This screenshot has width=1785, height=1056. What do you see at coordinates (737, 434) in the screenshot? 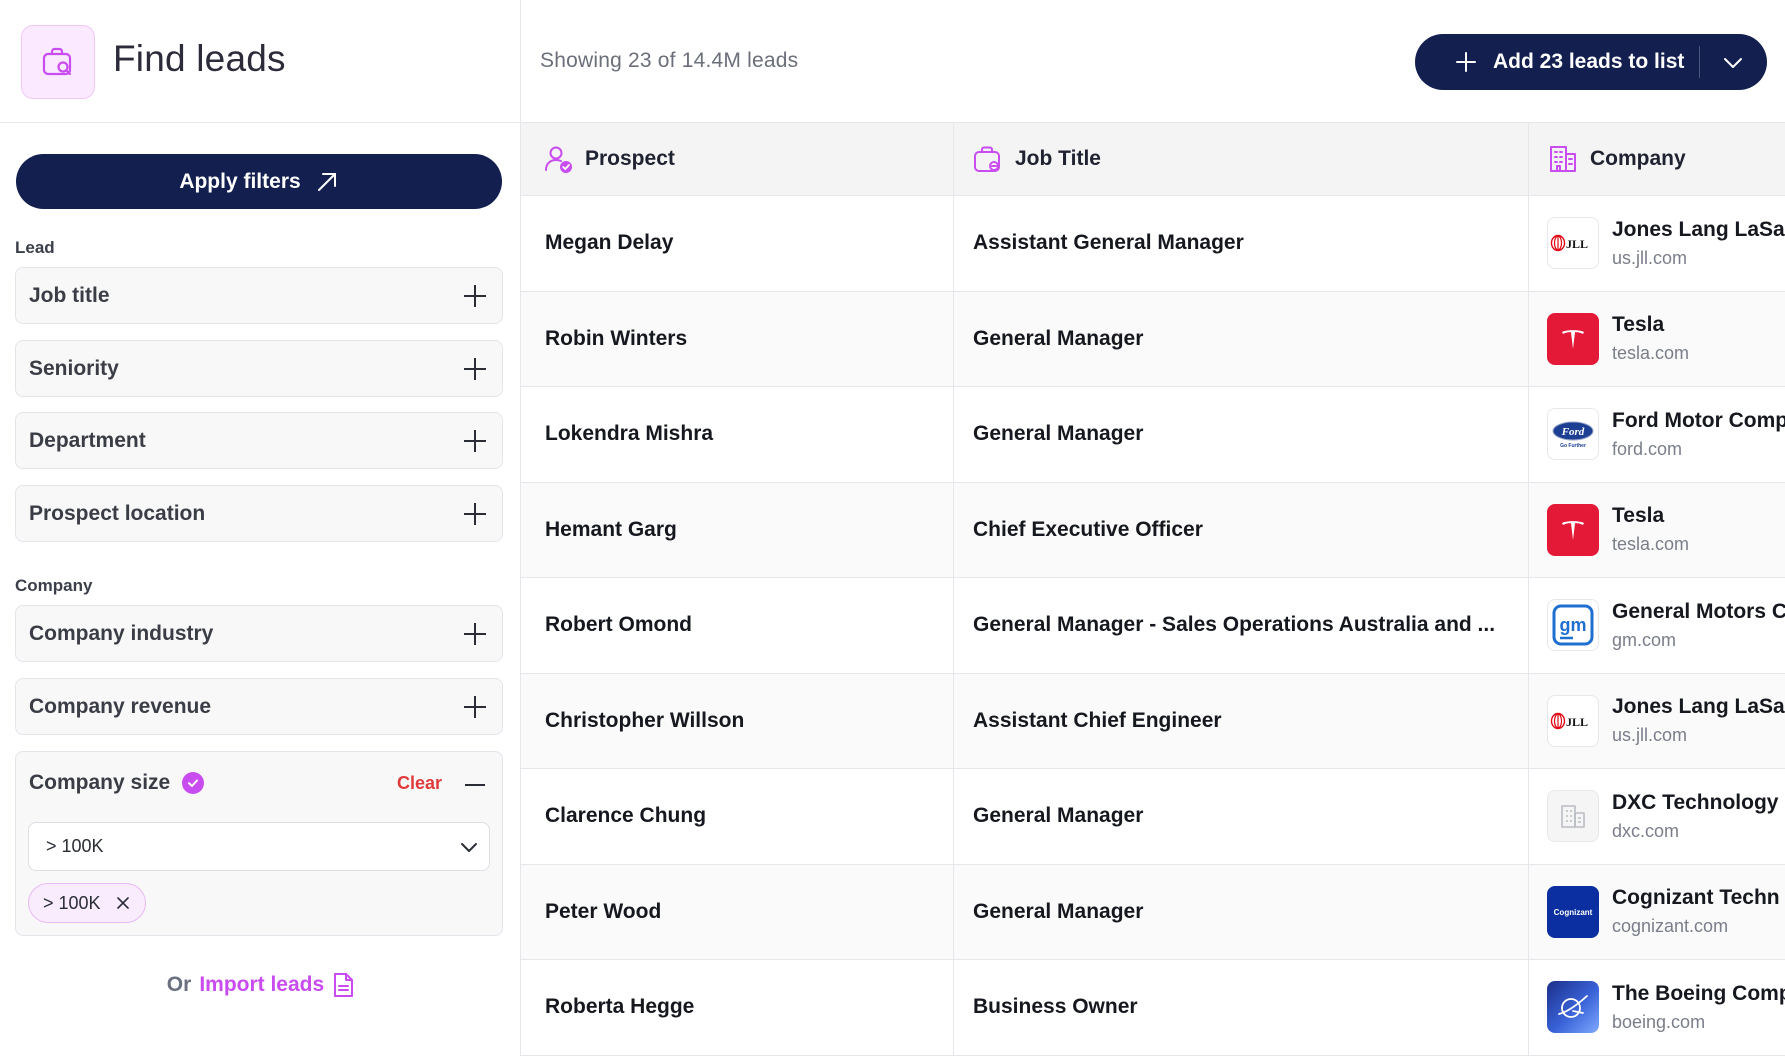
I see `prospect-cell: Lokendra Mishra` at bounding box center [737, 434].